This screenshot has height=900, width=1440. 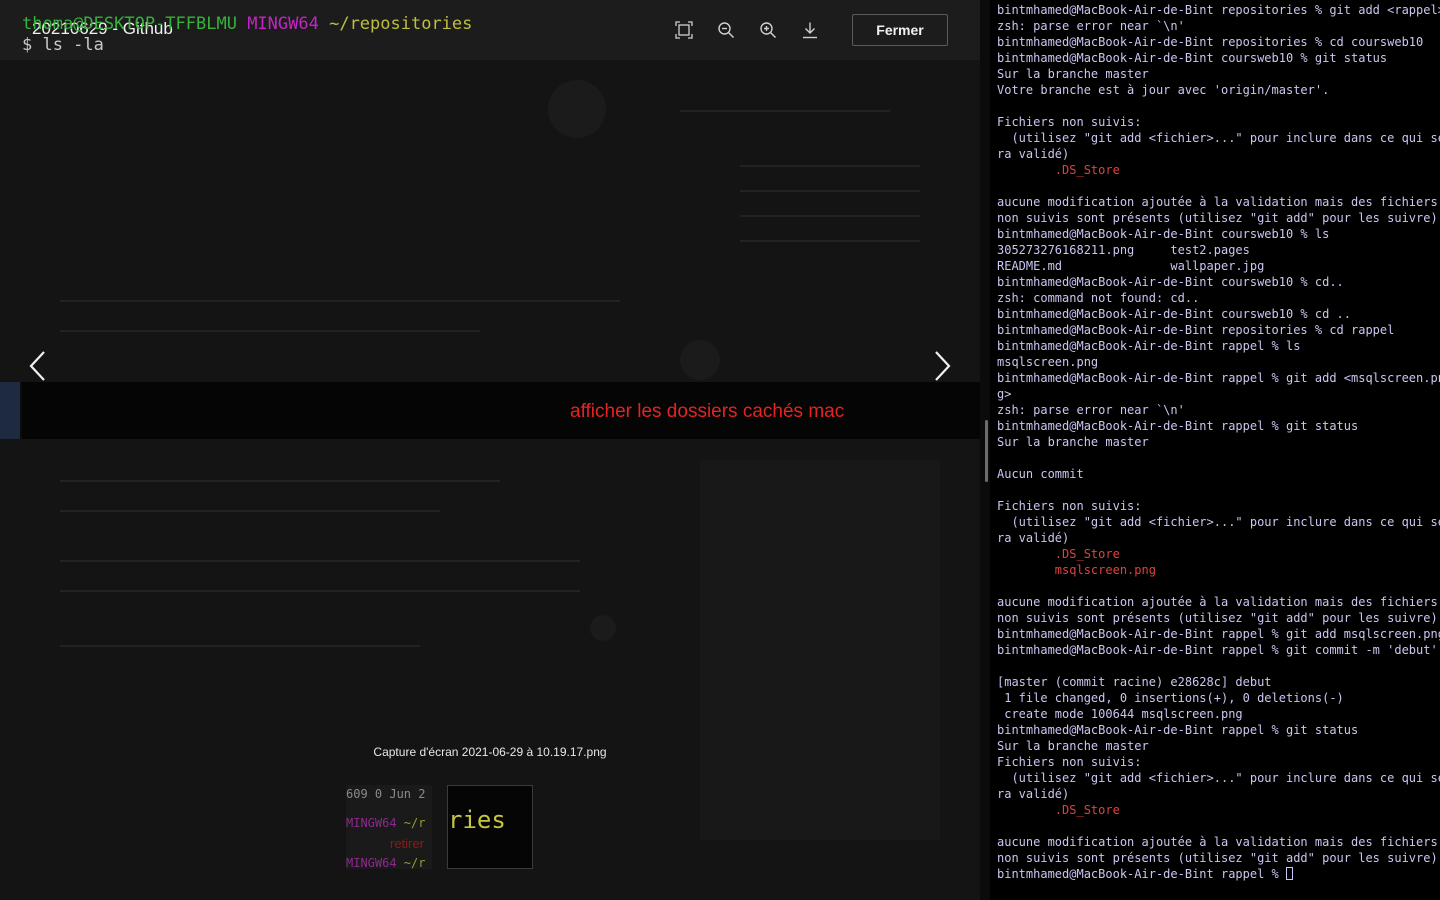 I want to click on terminal-prompt-line: bintmhamed@MacBook-Air-de-Bint rappel %, so click(x=1217, y=874).